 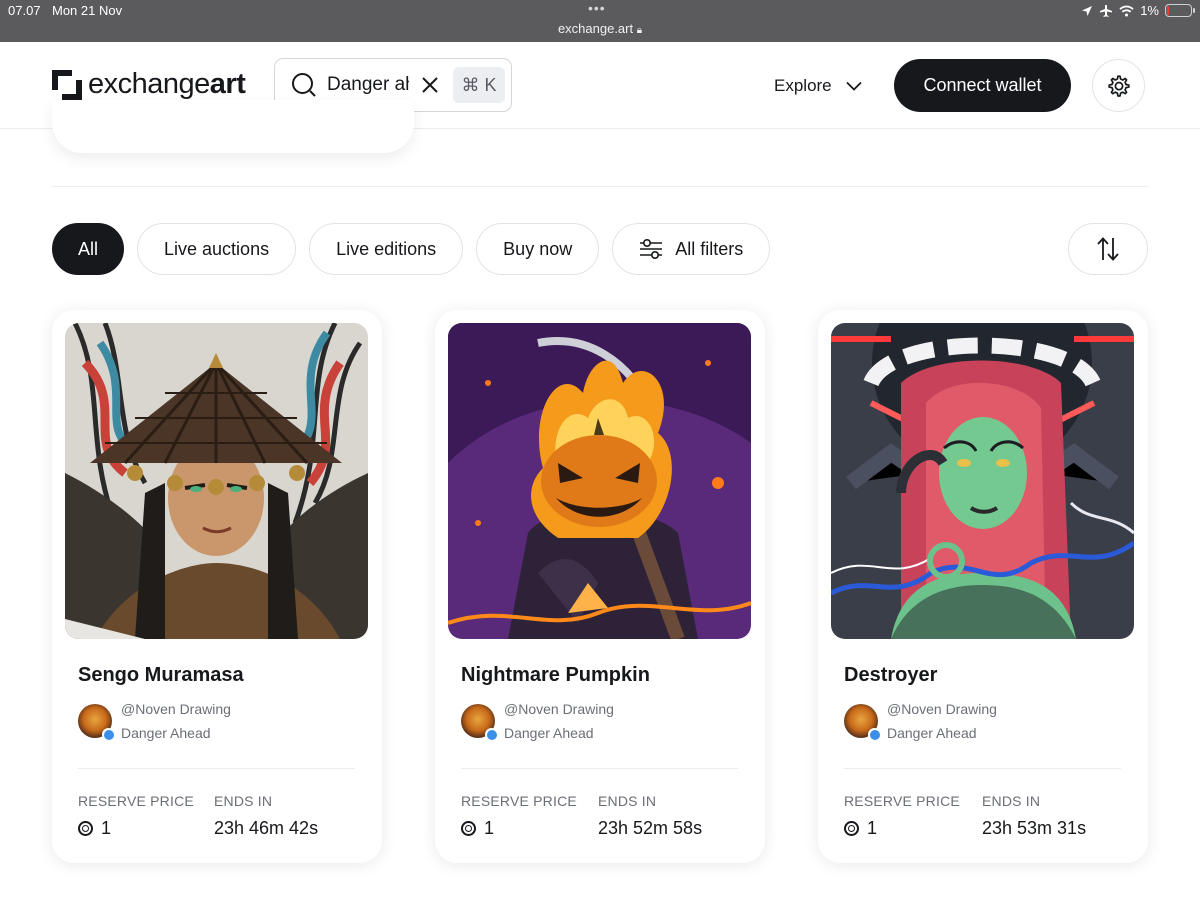 I want to click on sort-button, so click(x=1108, y=249).